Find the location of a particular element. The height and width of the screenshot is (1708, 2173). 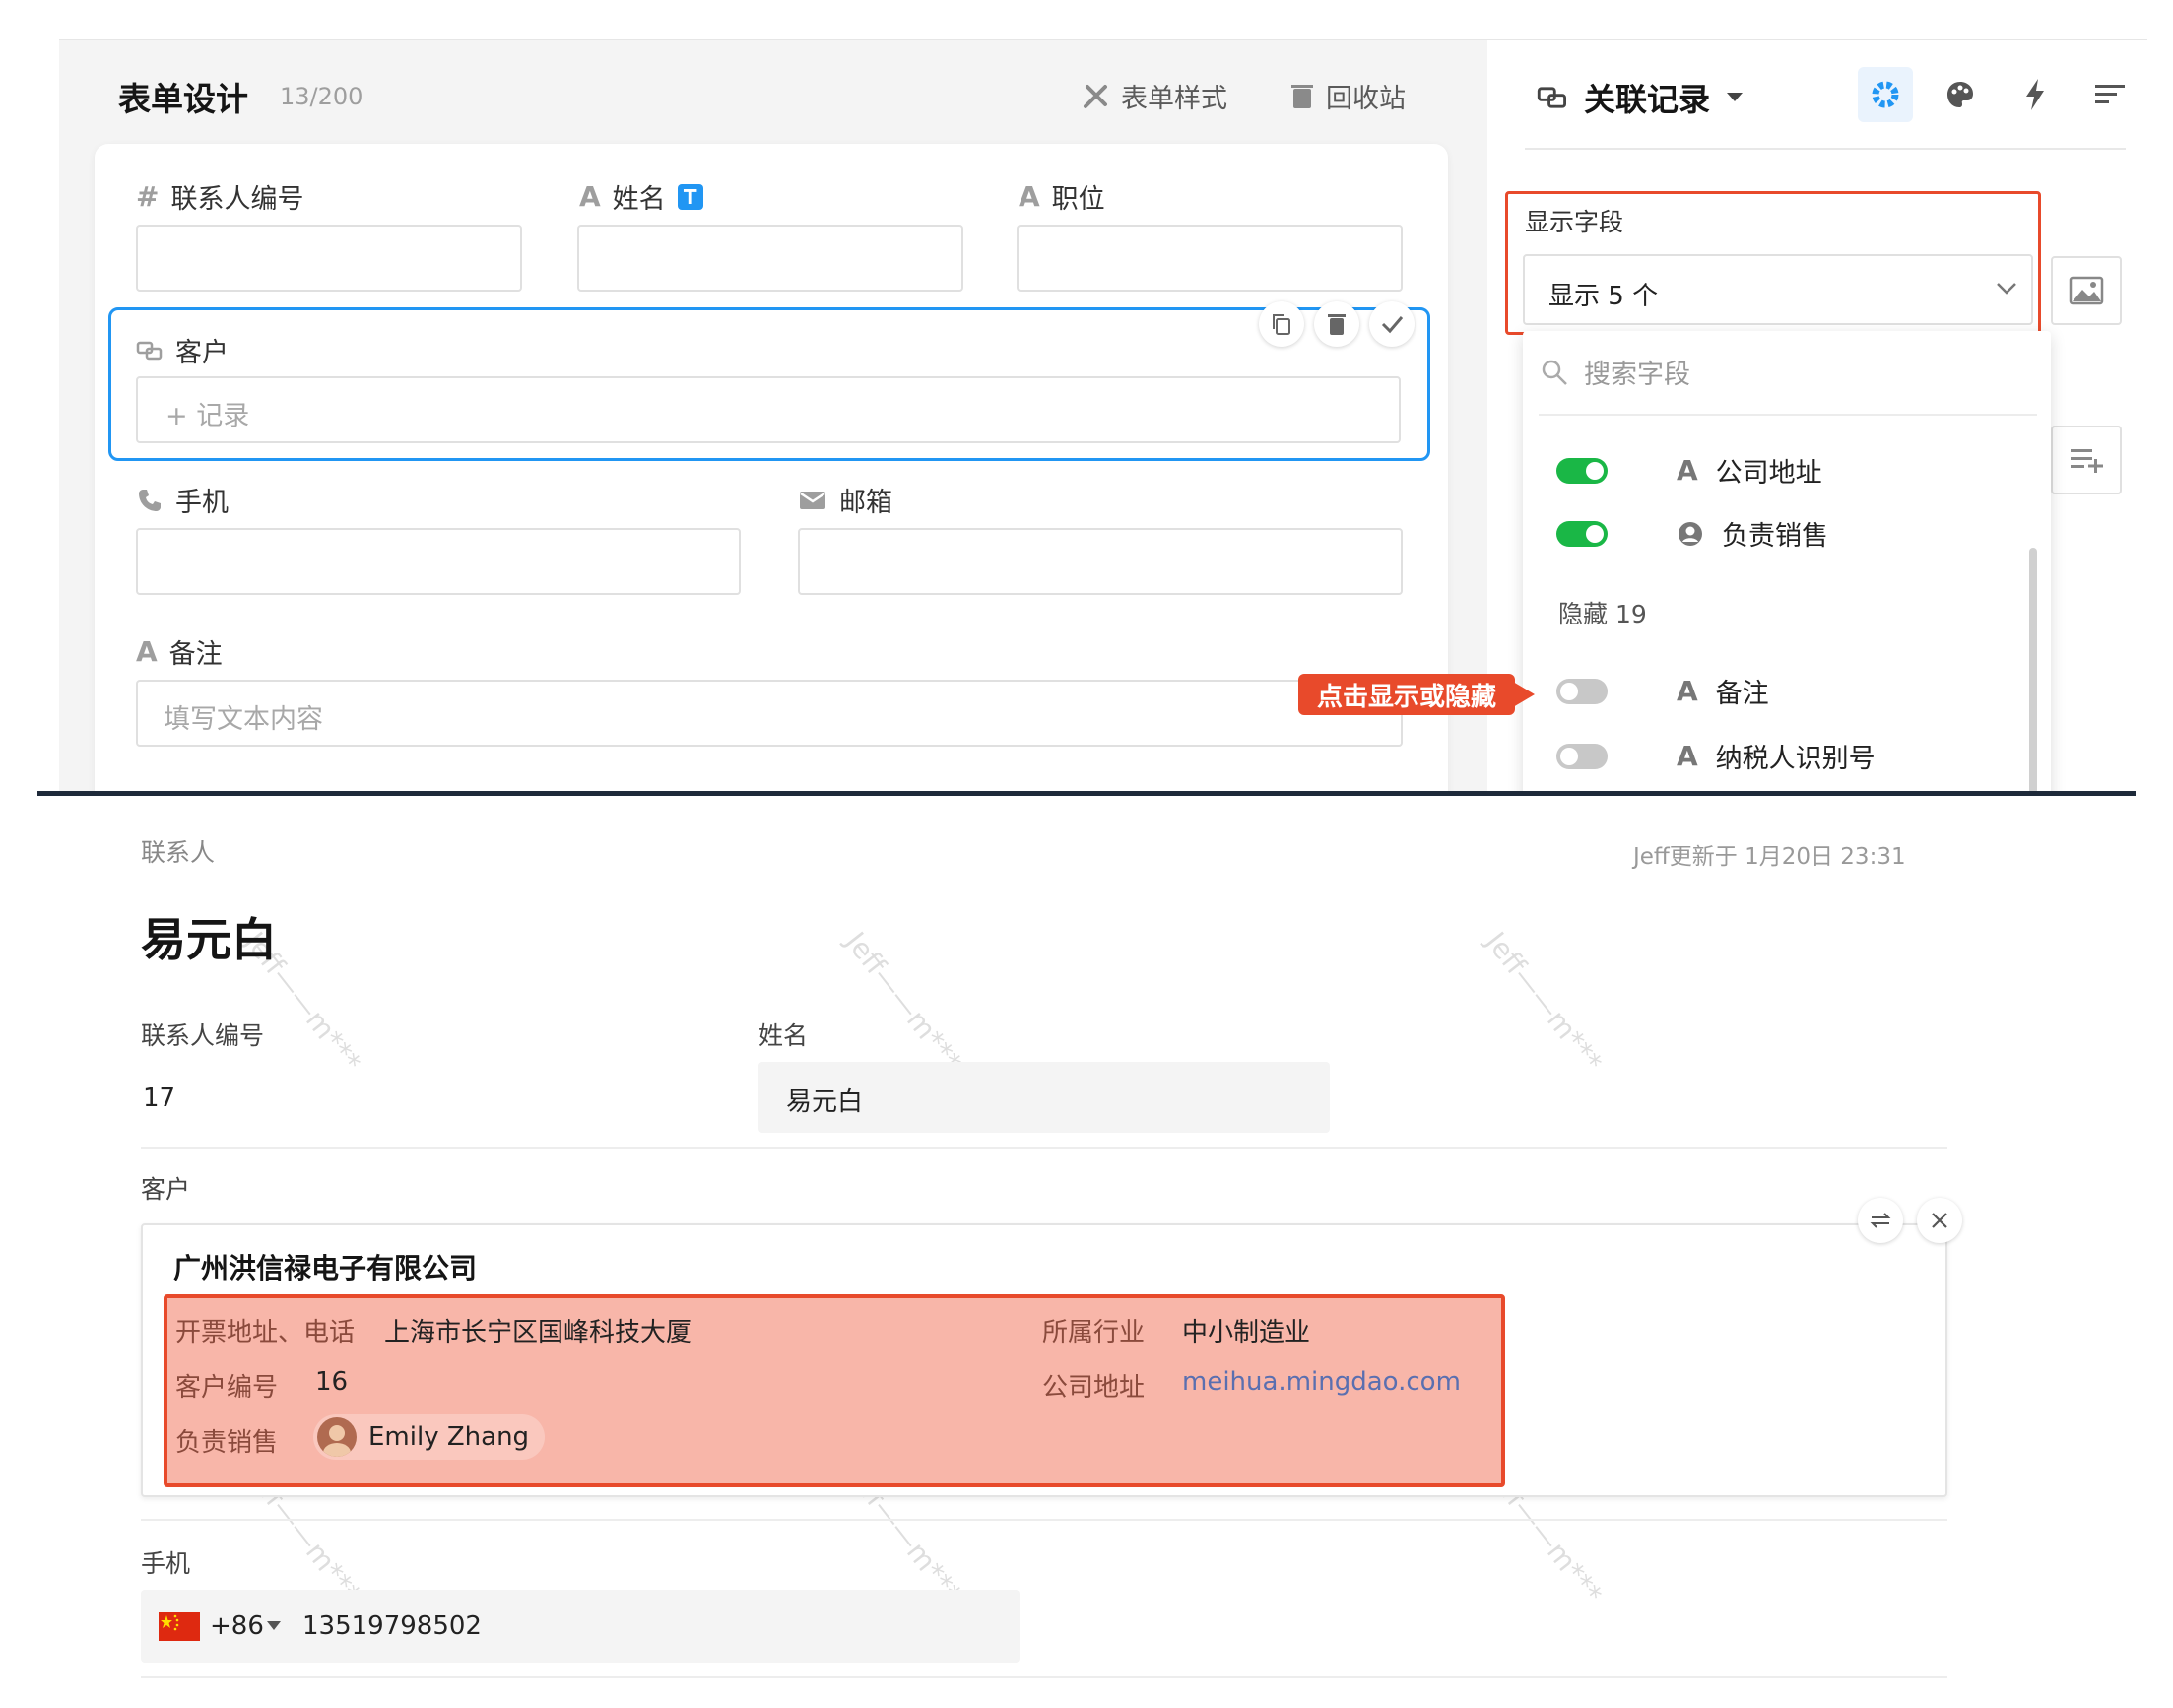

style-tab is located at coordinates (1960, 94).